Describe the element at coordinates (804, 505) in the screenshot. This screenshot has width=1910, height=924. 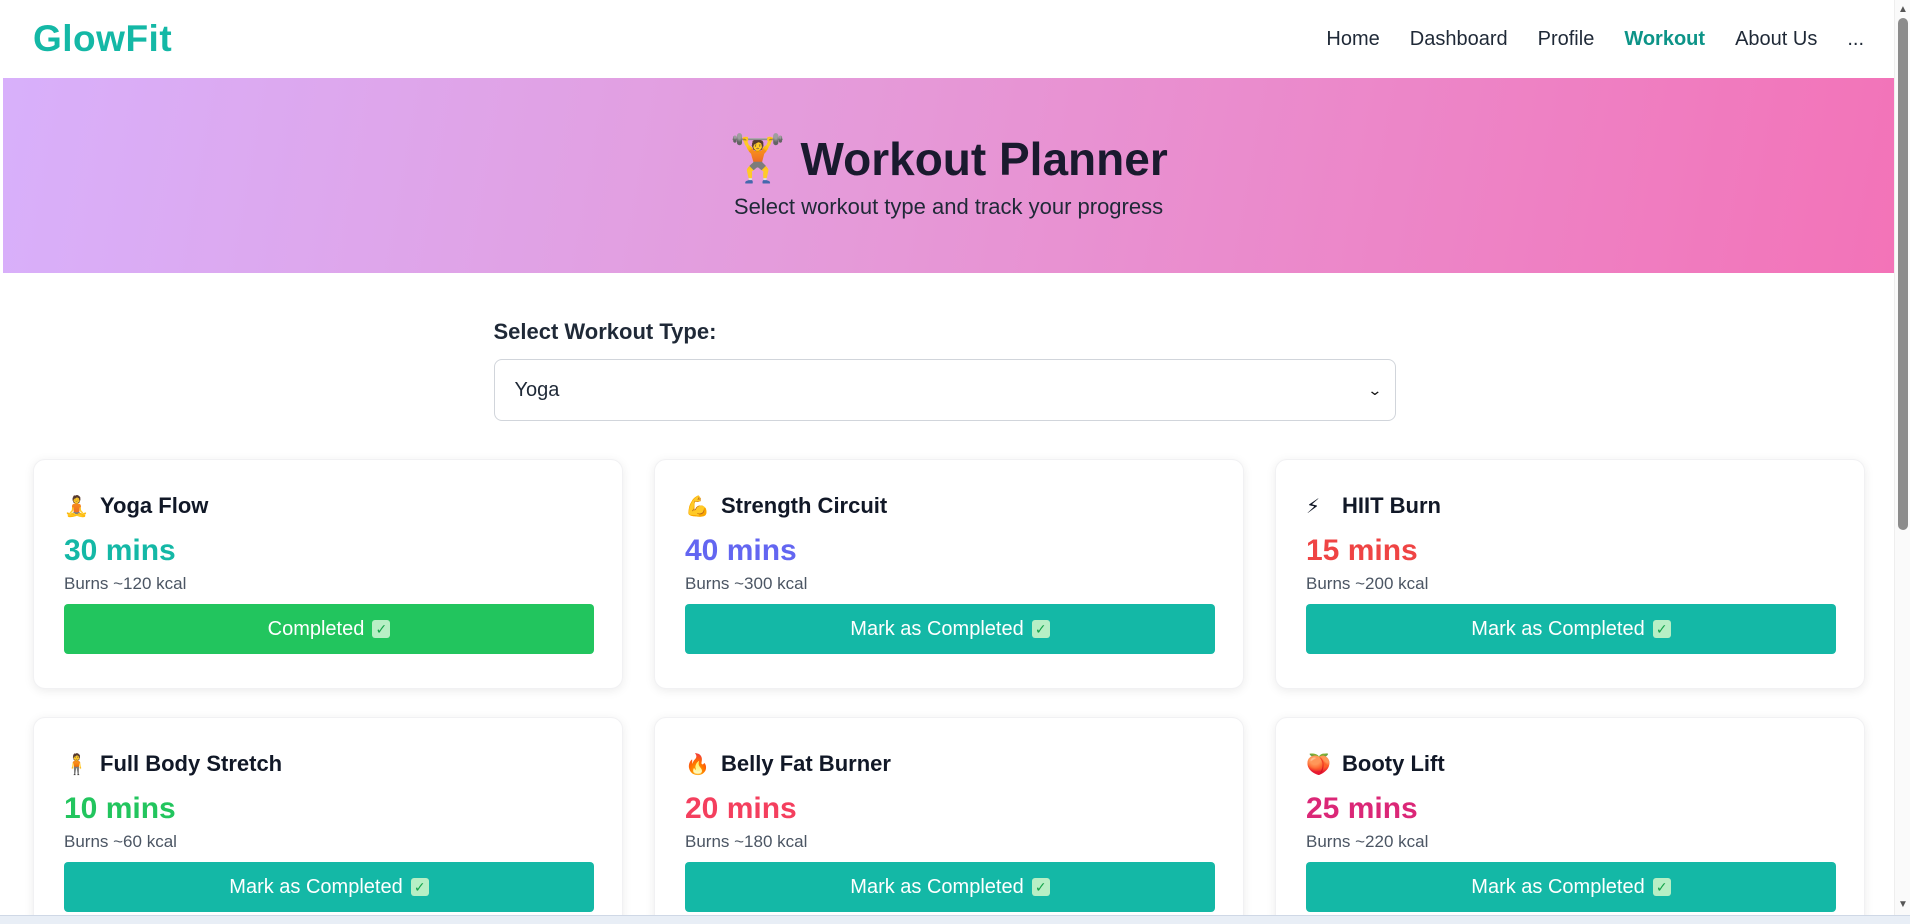
I see `card-title-text: Strength Circuit` at that location.